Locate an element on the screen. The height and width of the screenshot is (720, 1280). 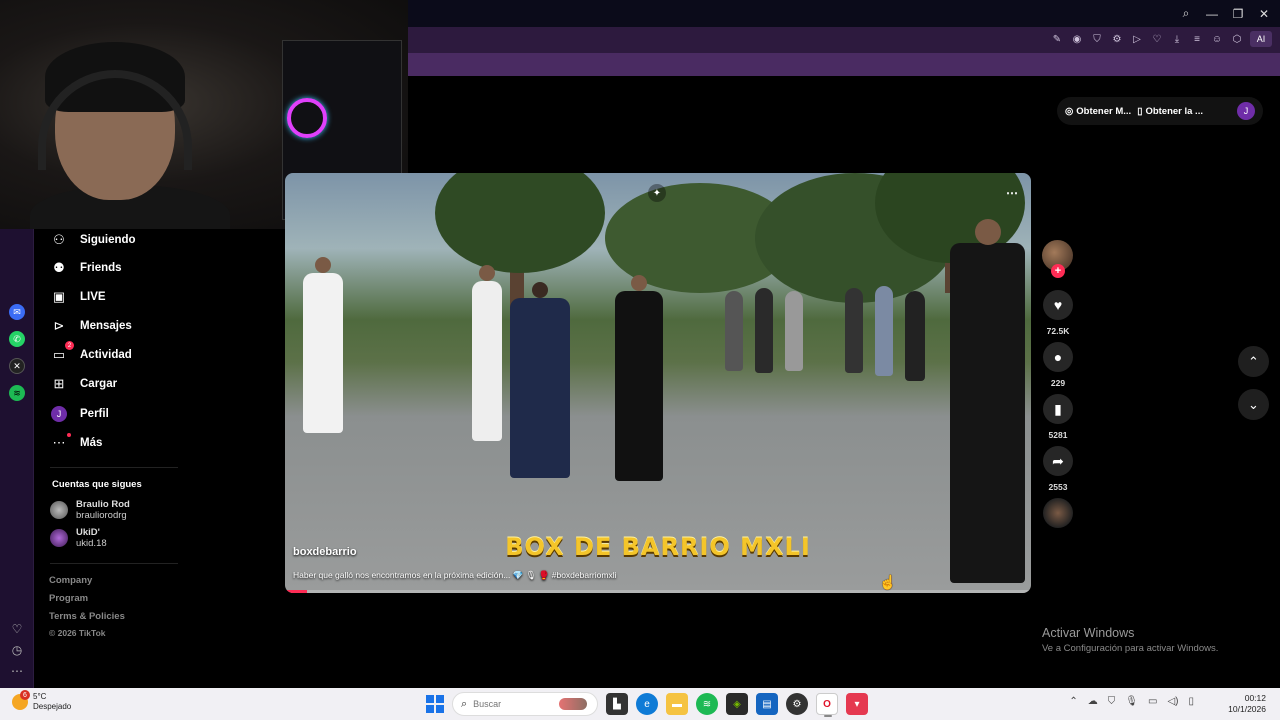
weather-icon: 6 is located at coordinates (21, 700).